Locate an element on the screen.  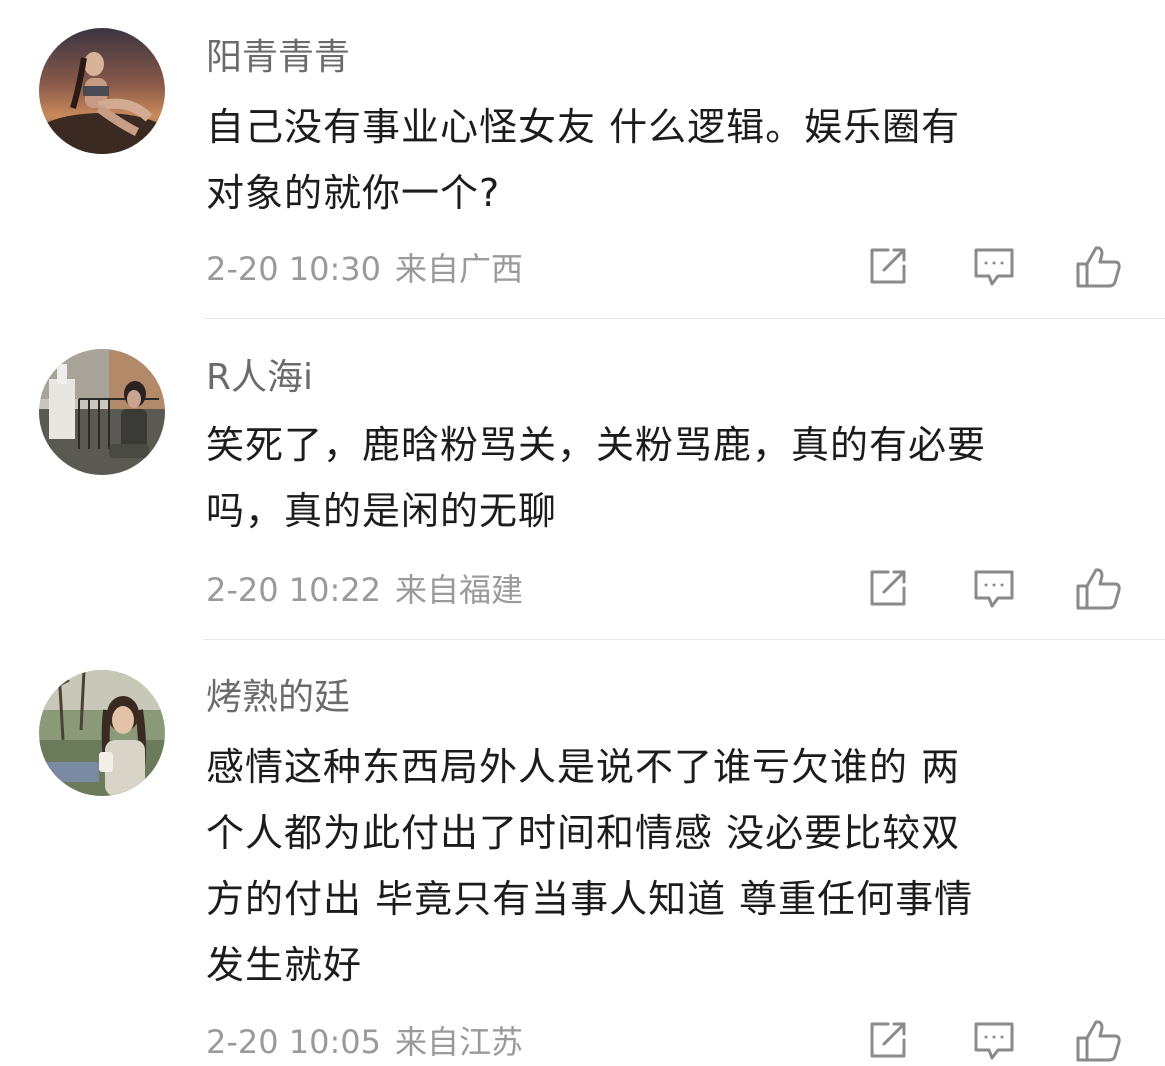
comment-text: 自己没有事业心怪女友 什么逻辑。娱乐圈有 对象的就你一个? is located at coordinates (666, 160).